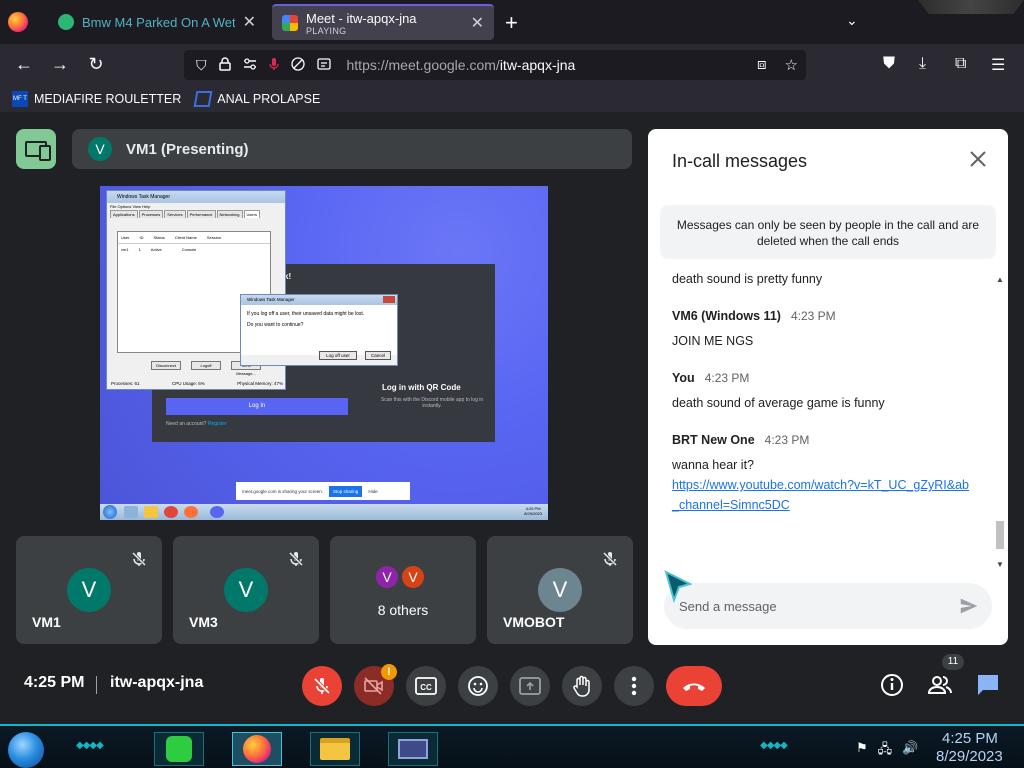 The width and height of the screenshot is (1024, 768). I want to click on new-tab-button: +, so click(511, 23).